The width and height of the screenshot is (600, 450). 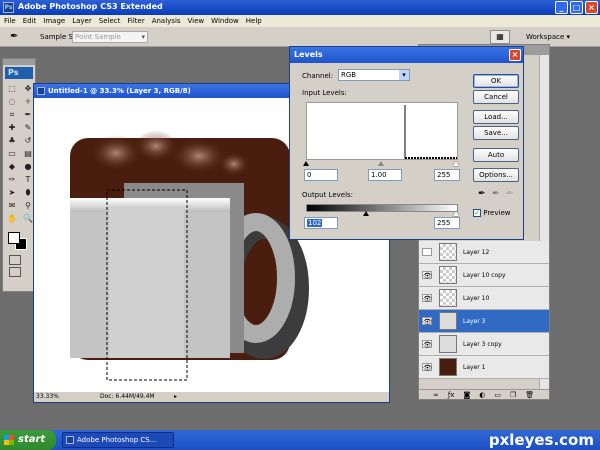 What do you see at coordinates (41, 91) in the screenshot?
I see `document-icon` at bounding box center [41, 91].